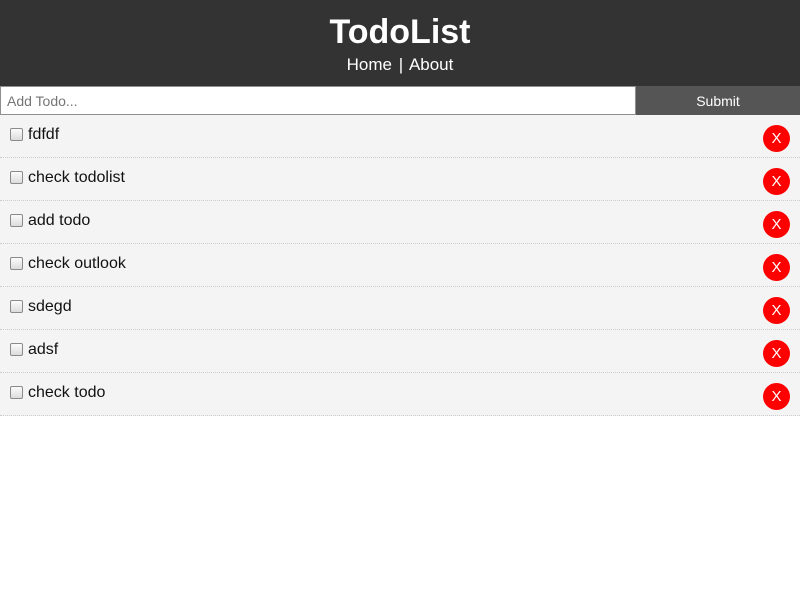  What do you see at coordinates (400, 222) in the screenshot?
I see `todo-item: add todo X` at bounding box center [400, 222].